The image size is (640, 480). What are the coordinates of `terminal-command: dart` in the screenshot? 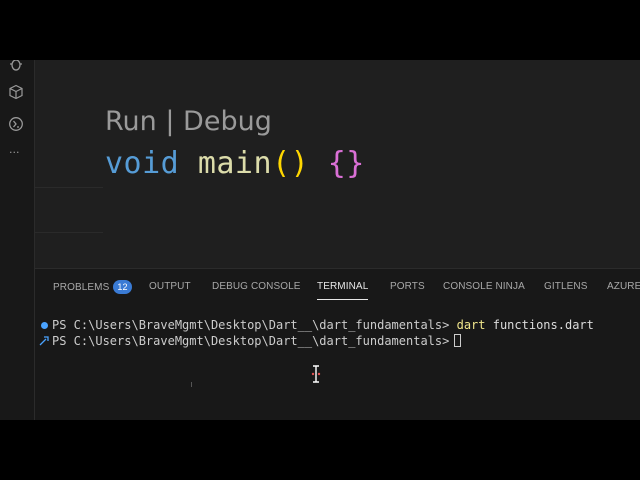 It's located at (471, 325).